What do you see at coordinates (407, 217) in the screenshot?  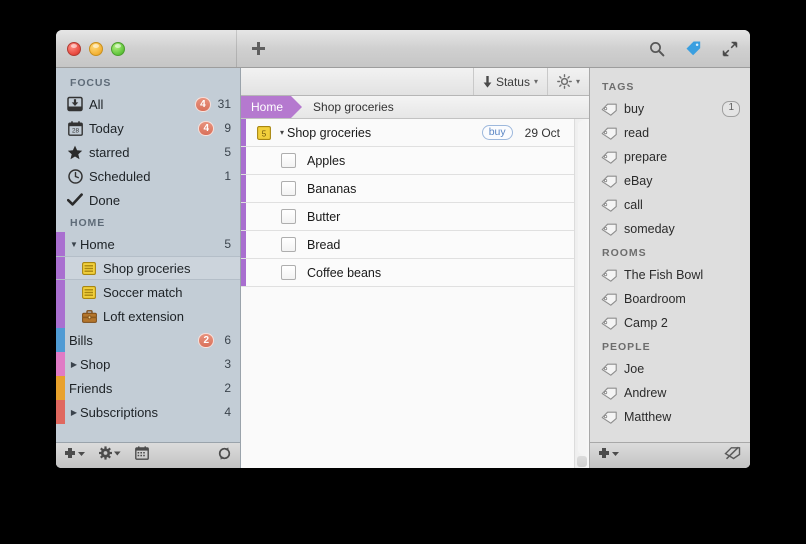 I see `task-item-row: Butter` at bounding box center [407, 217].